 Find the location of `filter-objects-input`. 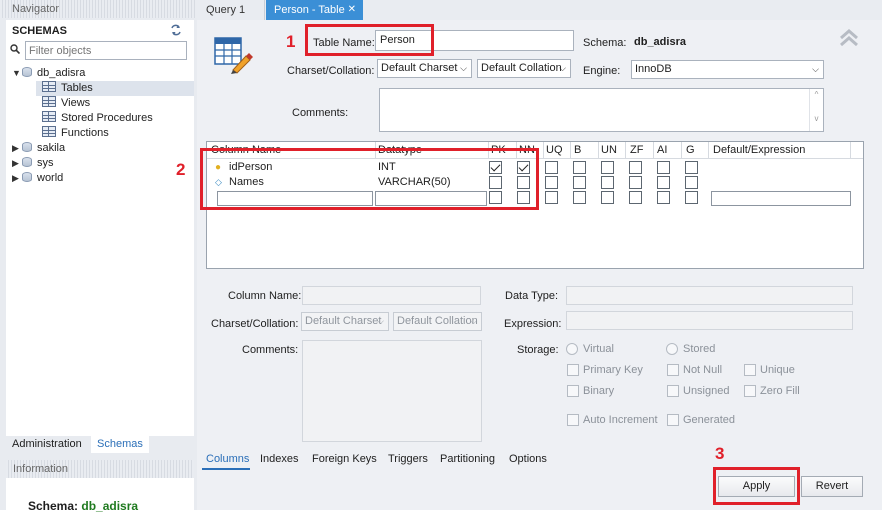

filter-objects-input is located at coordinates (106, 50).